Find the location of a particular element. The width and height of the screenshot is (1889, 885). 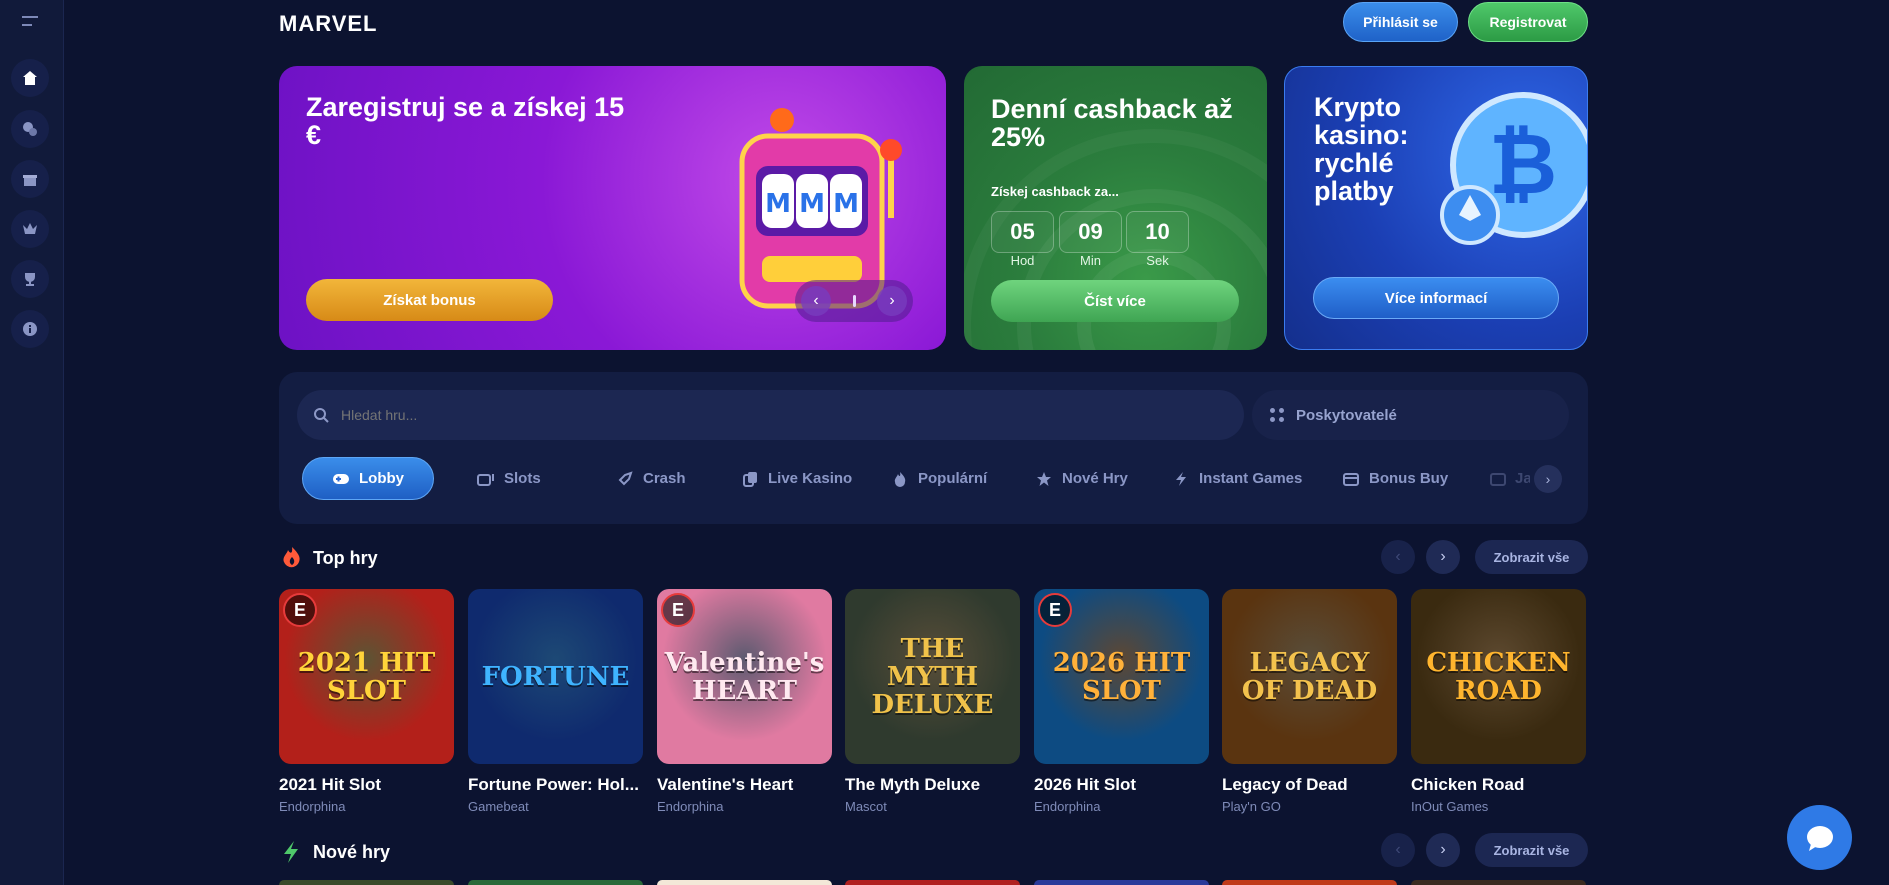

game-thumbnail: LEGACY OF DEAD is located at coordinates (1309, 676).